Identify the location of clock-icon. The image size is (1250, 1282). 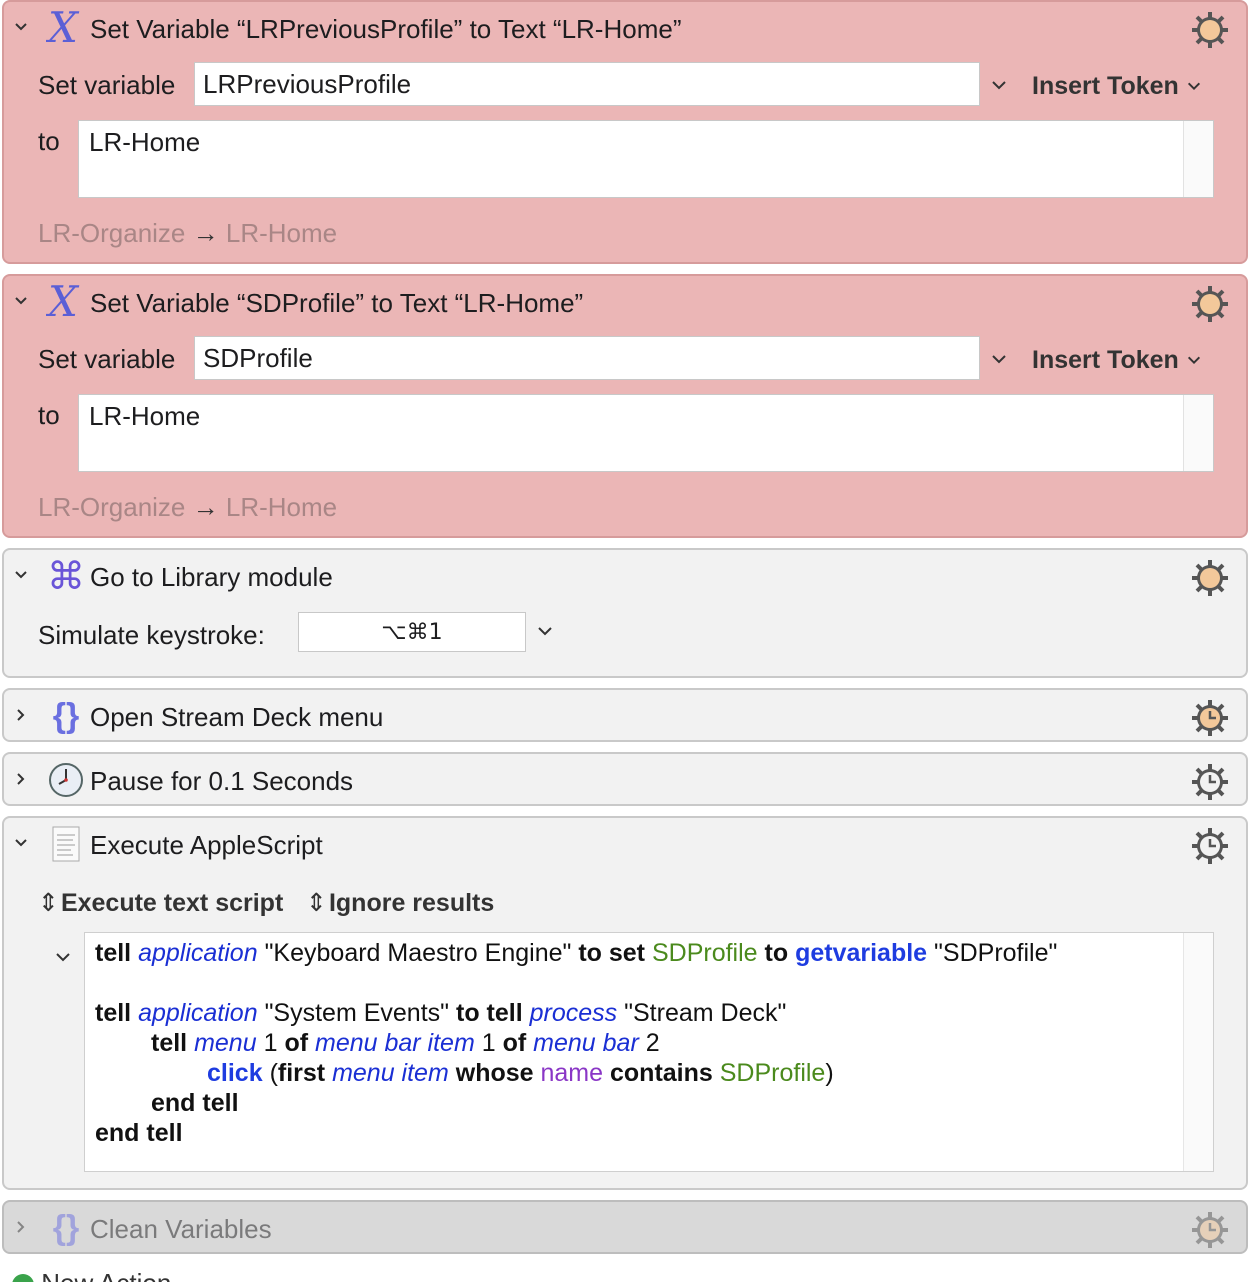
(66, 780).